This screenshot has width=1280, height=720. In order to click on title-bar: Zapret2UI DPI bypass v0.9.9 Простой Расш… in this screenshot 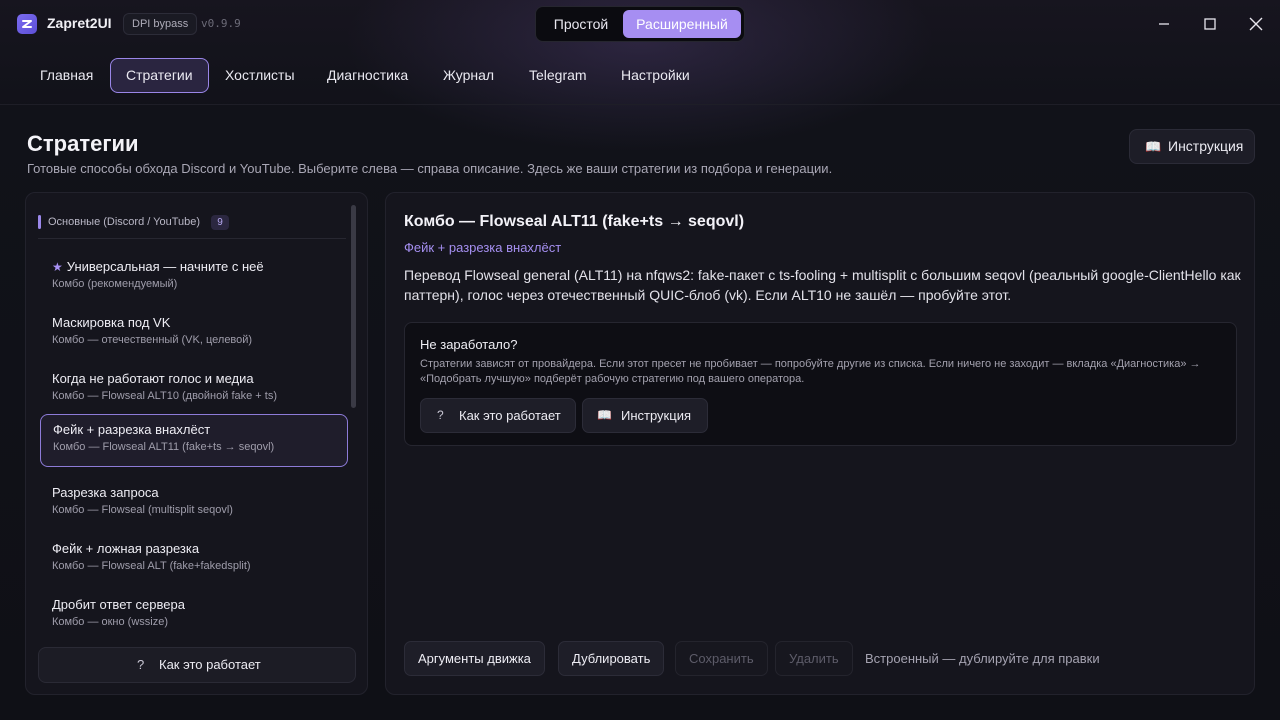, I will do `click(640, 24)`.